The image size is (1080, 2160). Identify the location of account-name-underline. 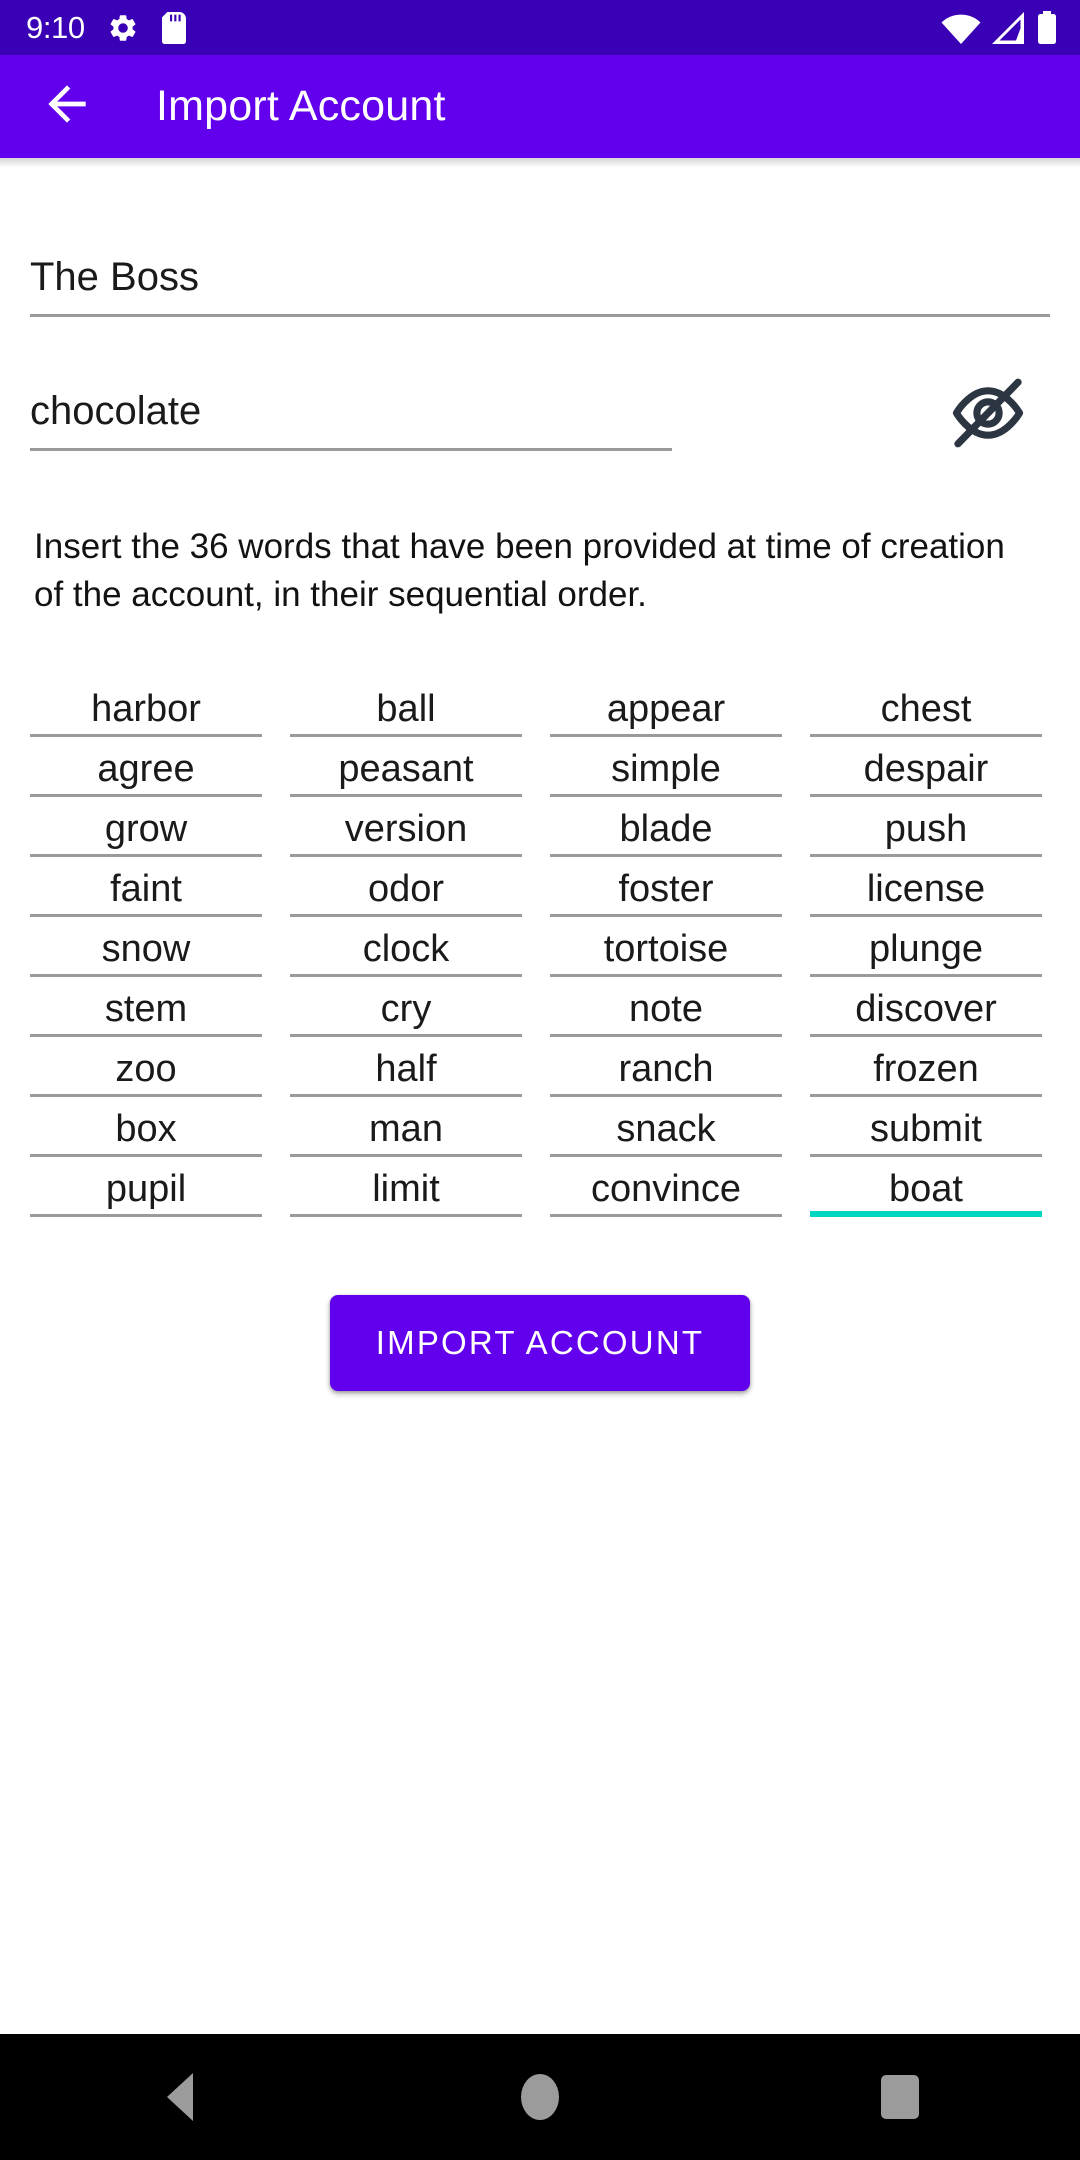
(540, 315).